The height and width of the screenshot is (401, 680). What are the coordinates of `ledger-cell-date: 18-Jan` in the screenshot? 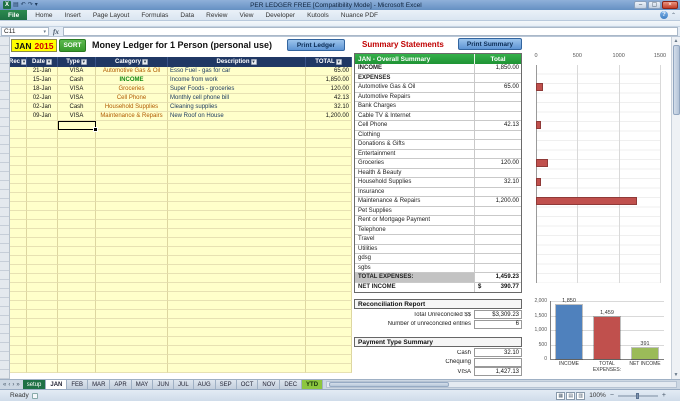 It's located at (42, 89).